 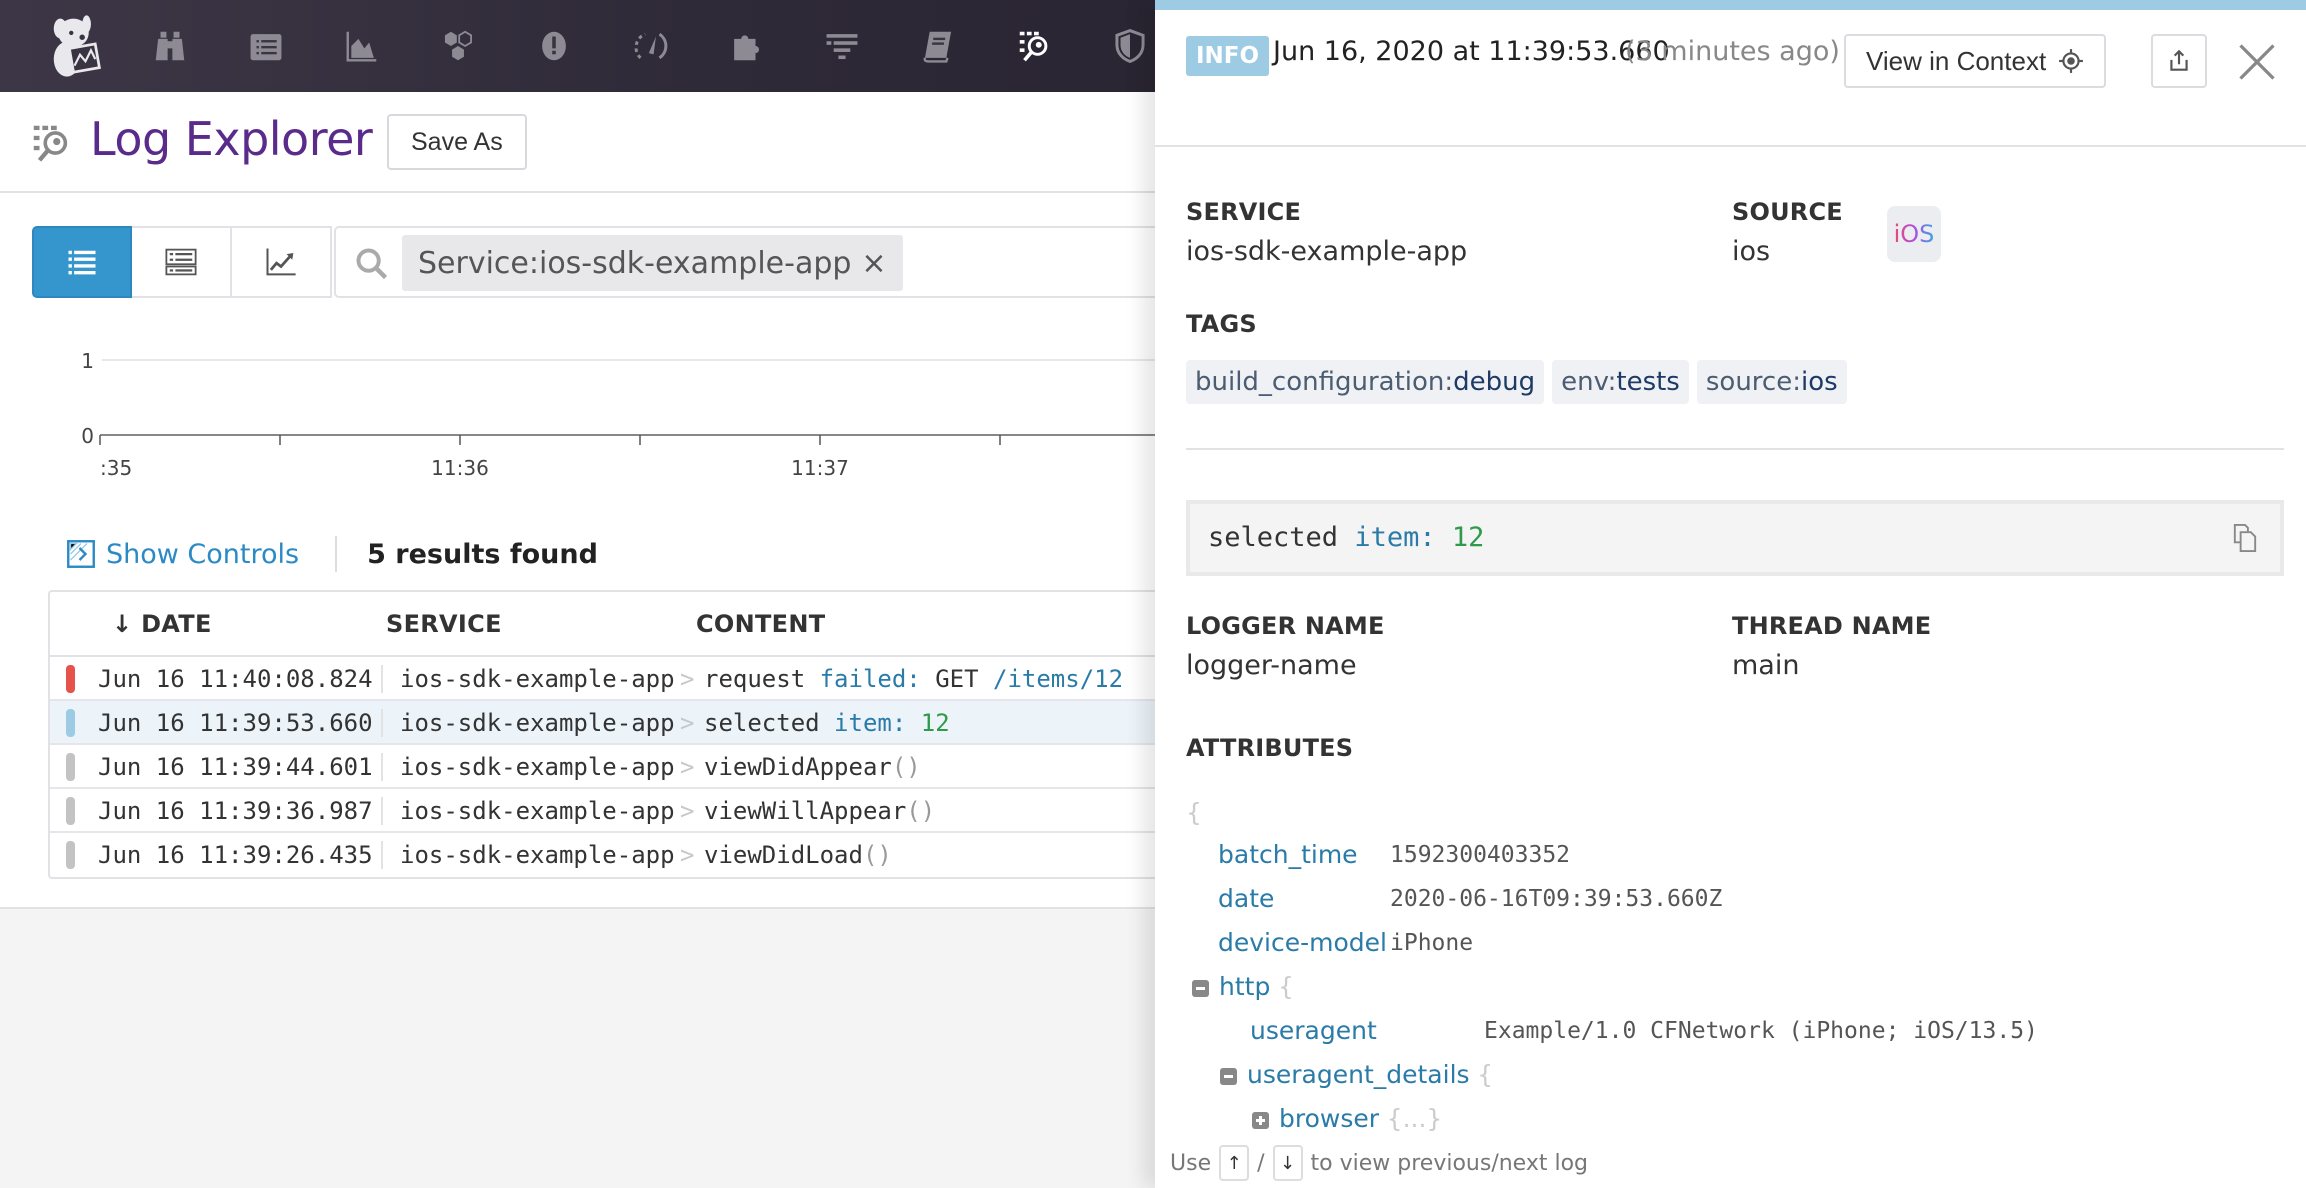 I want to click on source-value: ios, so click(x=1751, y=251).